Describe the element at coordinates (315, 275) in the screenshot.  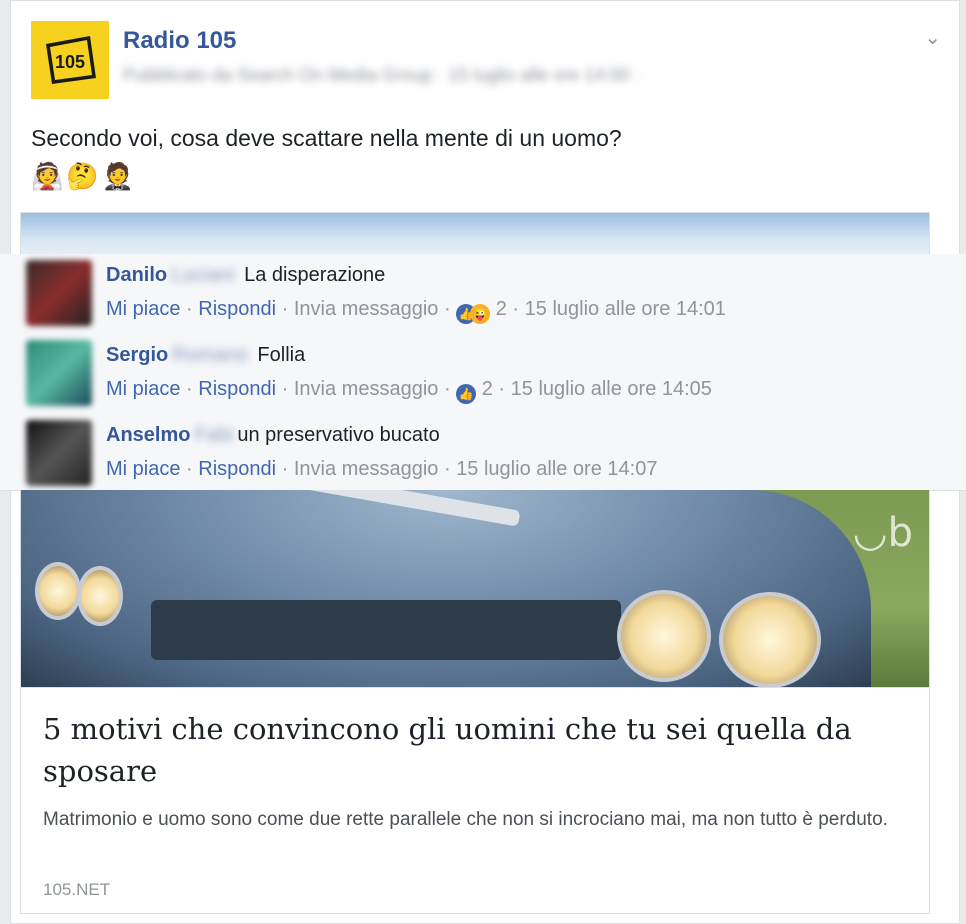
I see `comment-text: La disperazione` at that location.